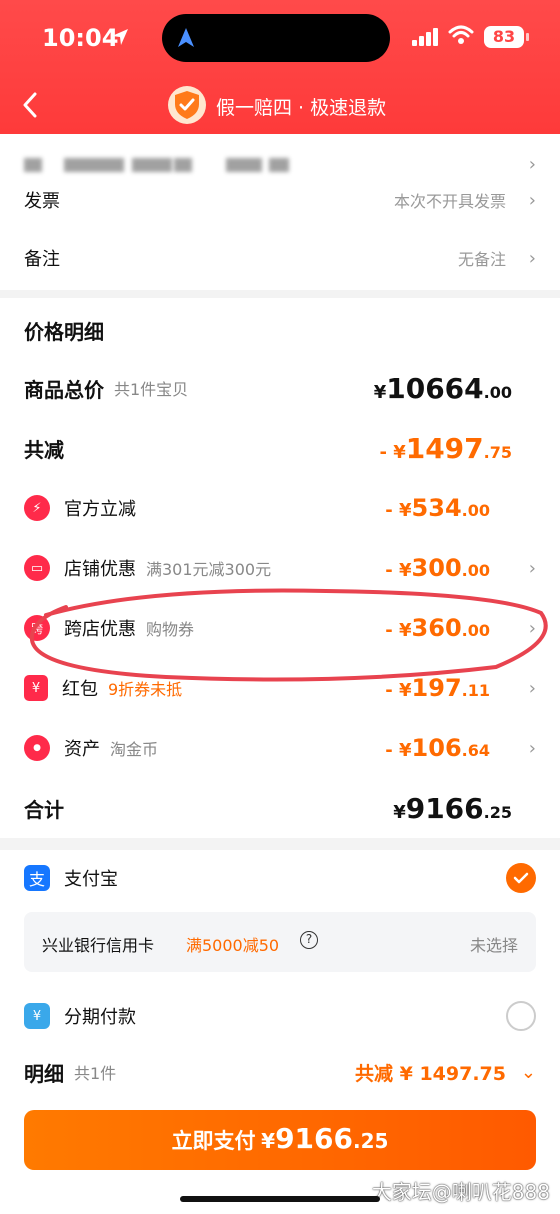 Image resolution: width=560 pixels, height=1214 pixels. Describe the element at coordinates (280, 688) in the screenshot. I see `discount-row-red-packet: ¥ 红包 9折券未抵 - ¥197.11 ›` at that location.